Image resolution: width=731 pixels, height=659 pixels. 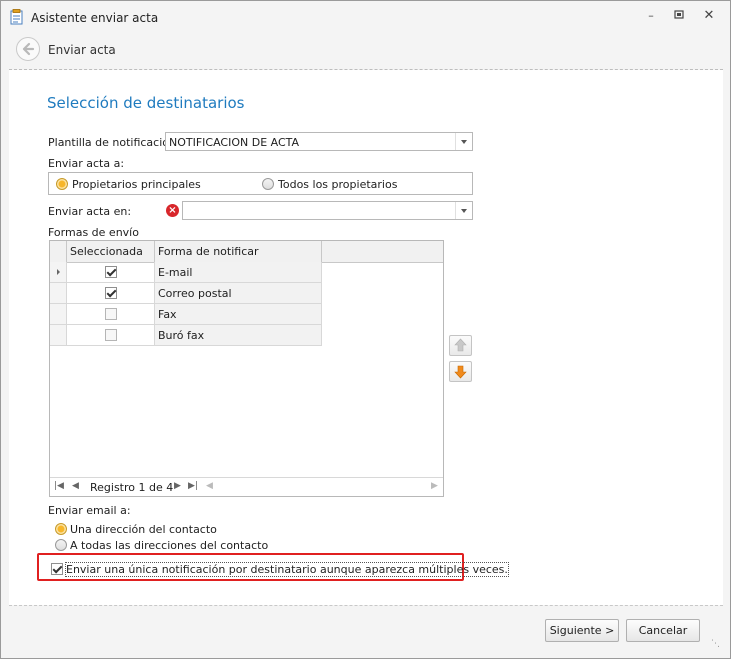 What do you see at coordinates (111, 251) in the screenshot?
I see `column-header-seleccionada: Seleccionada` at bounding box center [111, 251].